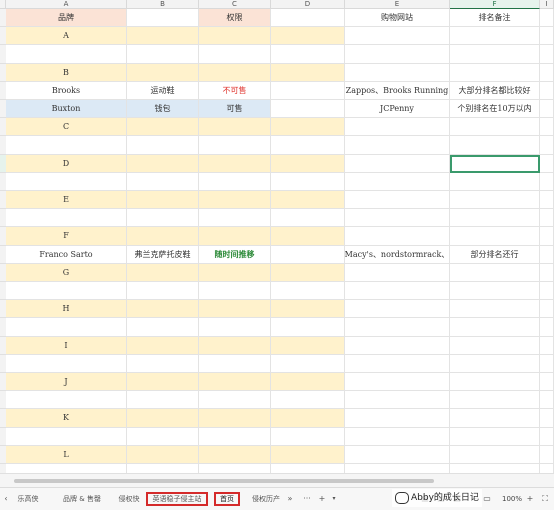 This screenshot has height=510, width=554. What do you see at coordinates (495, 254) in the screenshot?
I see `cell-f-14: 部分排名还行` at bounding box center [495, 254].